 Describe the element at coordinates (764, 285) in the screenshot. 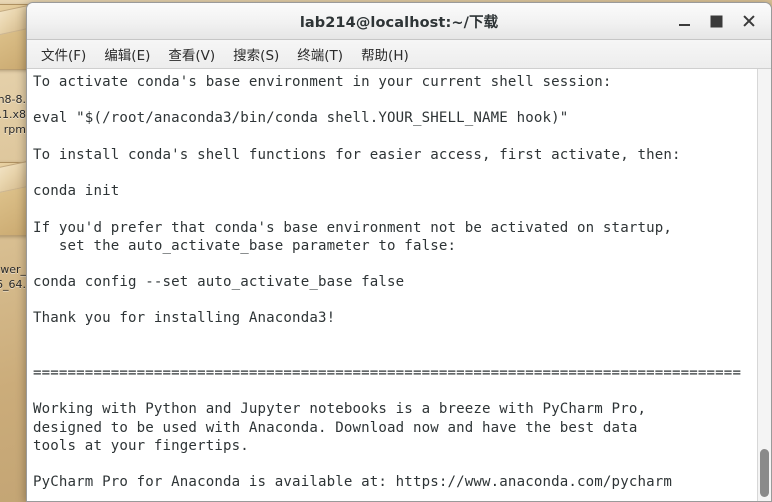

I see `terminal-scrollbar` at that location.